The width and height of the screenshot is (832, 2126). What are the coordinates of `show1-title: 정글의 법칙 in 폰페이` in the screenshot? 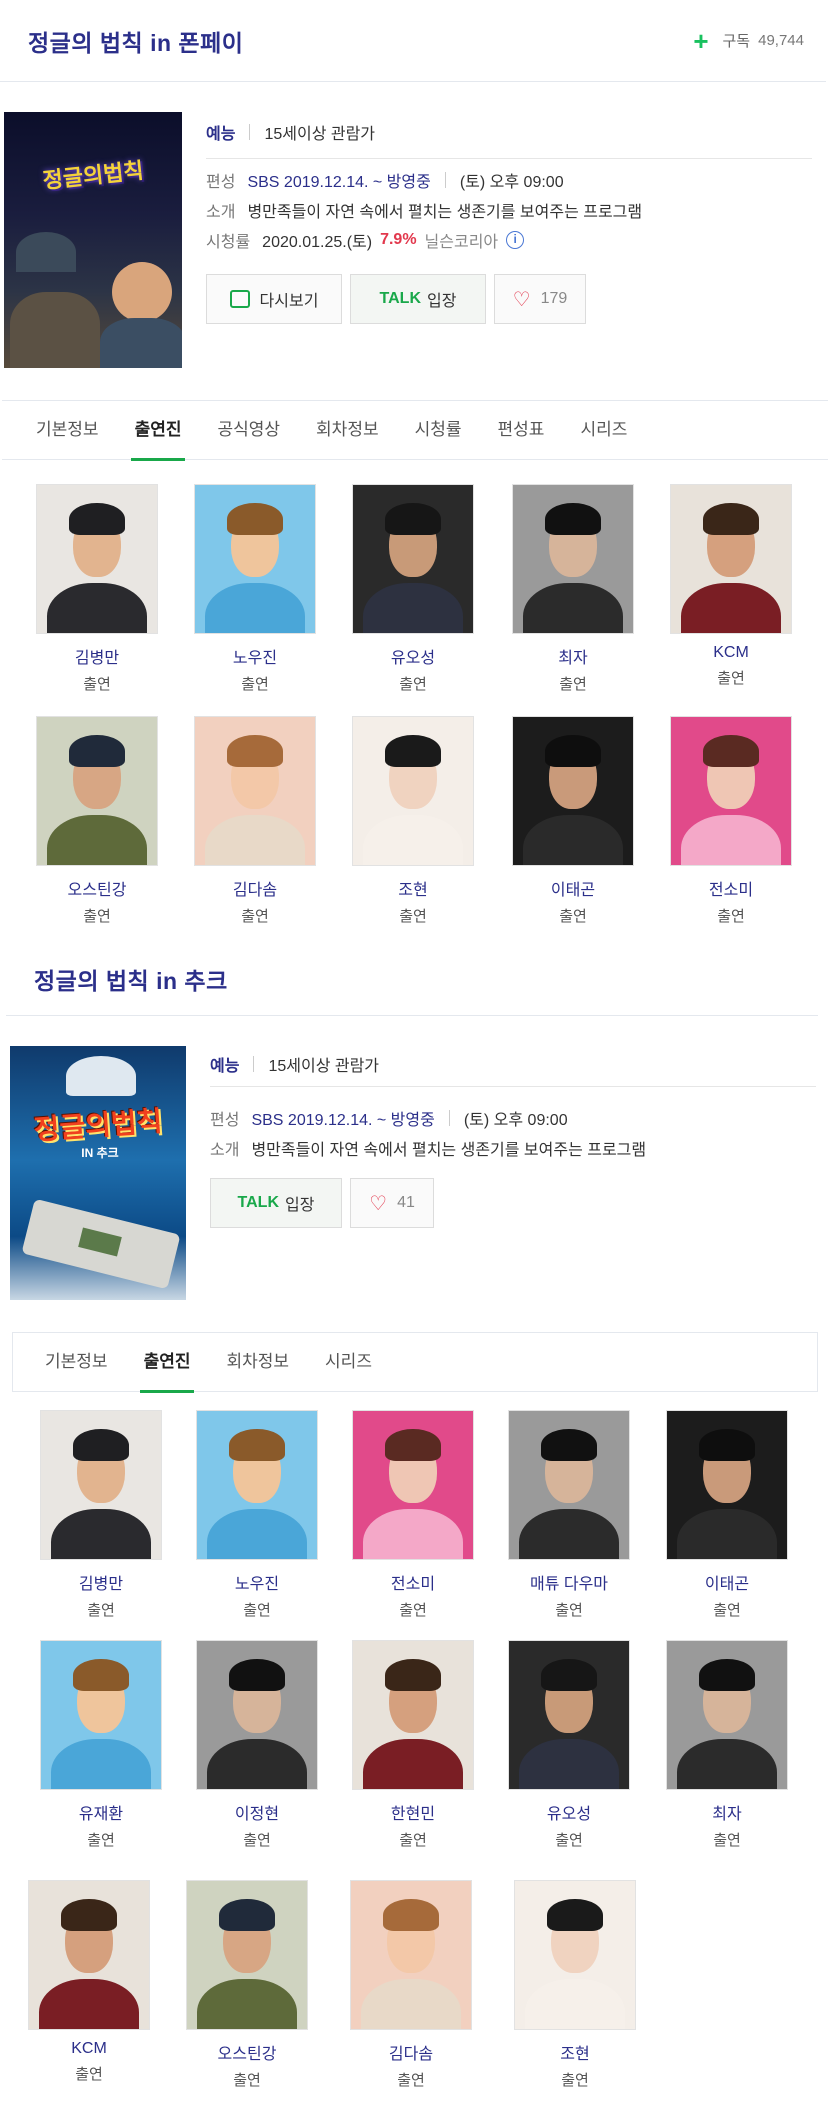 It's located at (135, 41).